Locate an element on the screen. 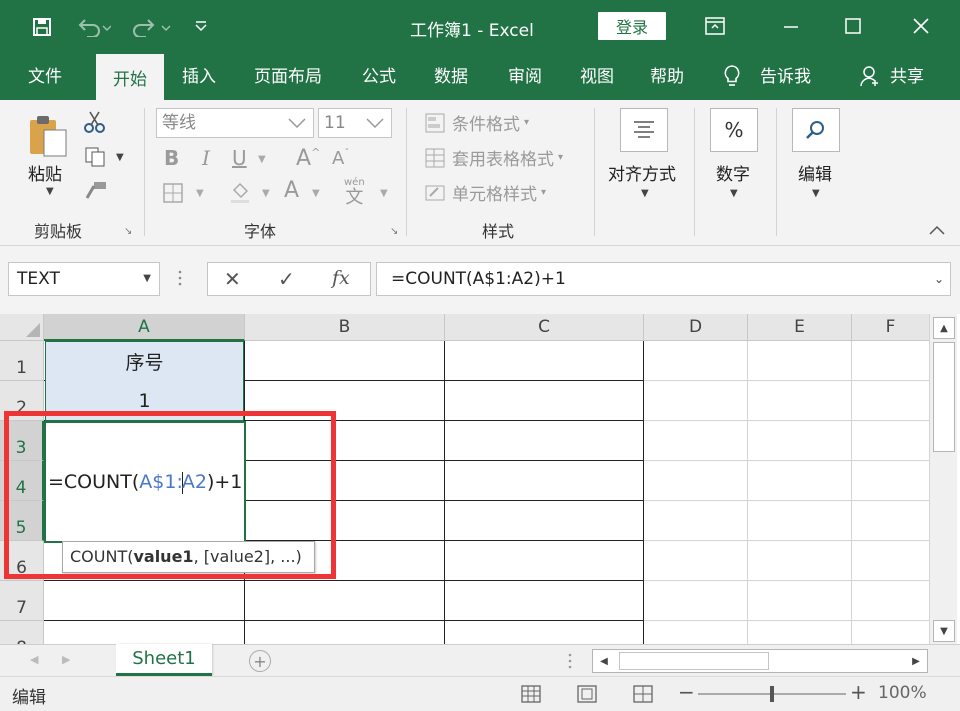 This screenshot has height=711, width=960. tab-data: 数据 is located at coordinates (451, 79).